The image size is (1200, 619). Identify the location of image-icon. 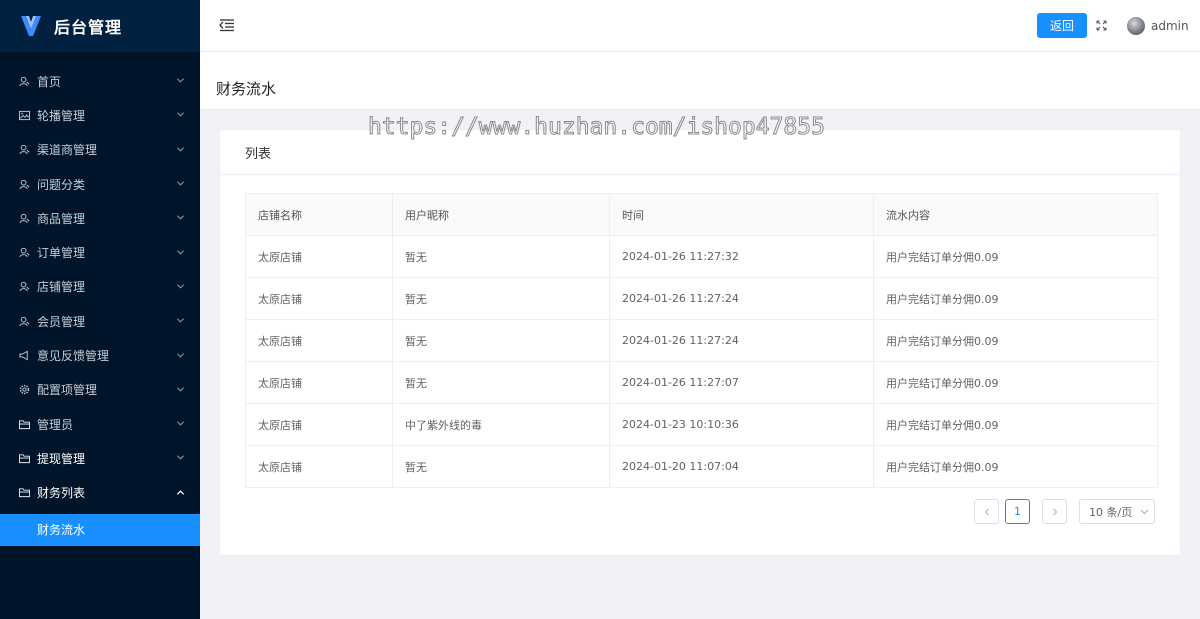
(24, 115).